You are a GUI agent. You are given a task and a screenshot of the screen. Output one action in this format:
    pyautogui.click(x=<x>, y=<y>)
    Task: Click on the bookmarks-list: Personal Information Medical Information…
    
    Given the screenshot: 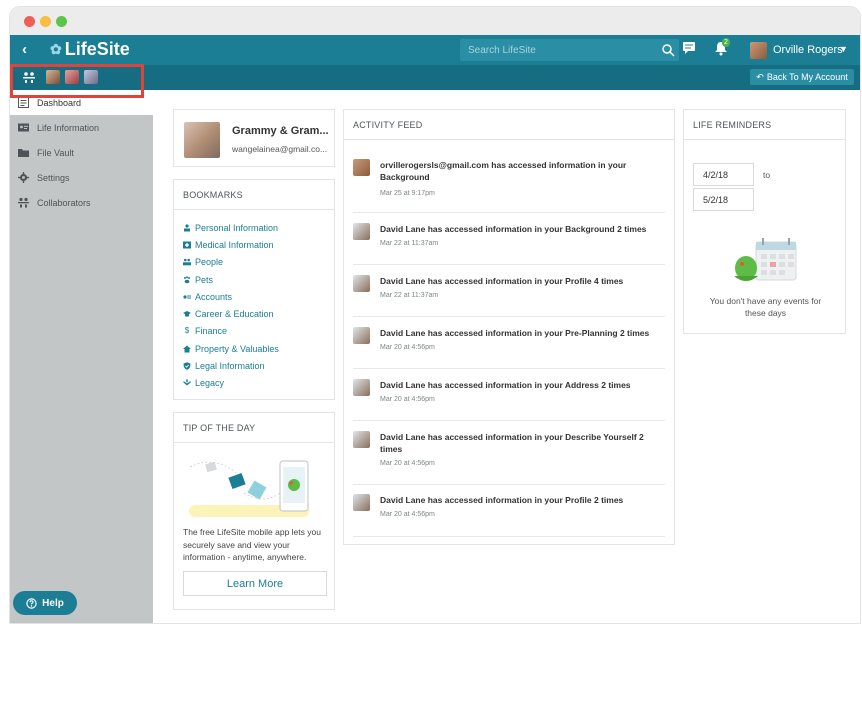 What is the action you would take?
    pyautogui.click(x=254, y=301)
    